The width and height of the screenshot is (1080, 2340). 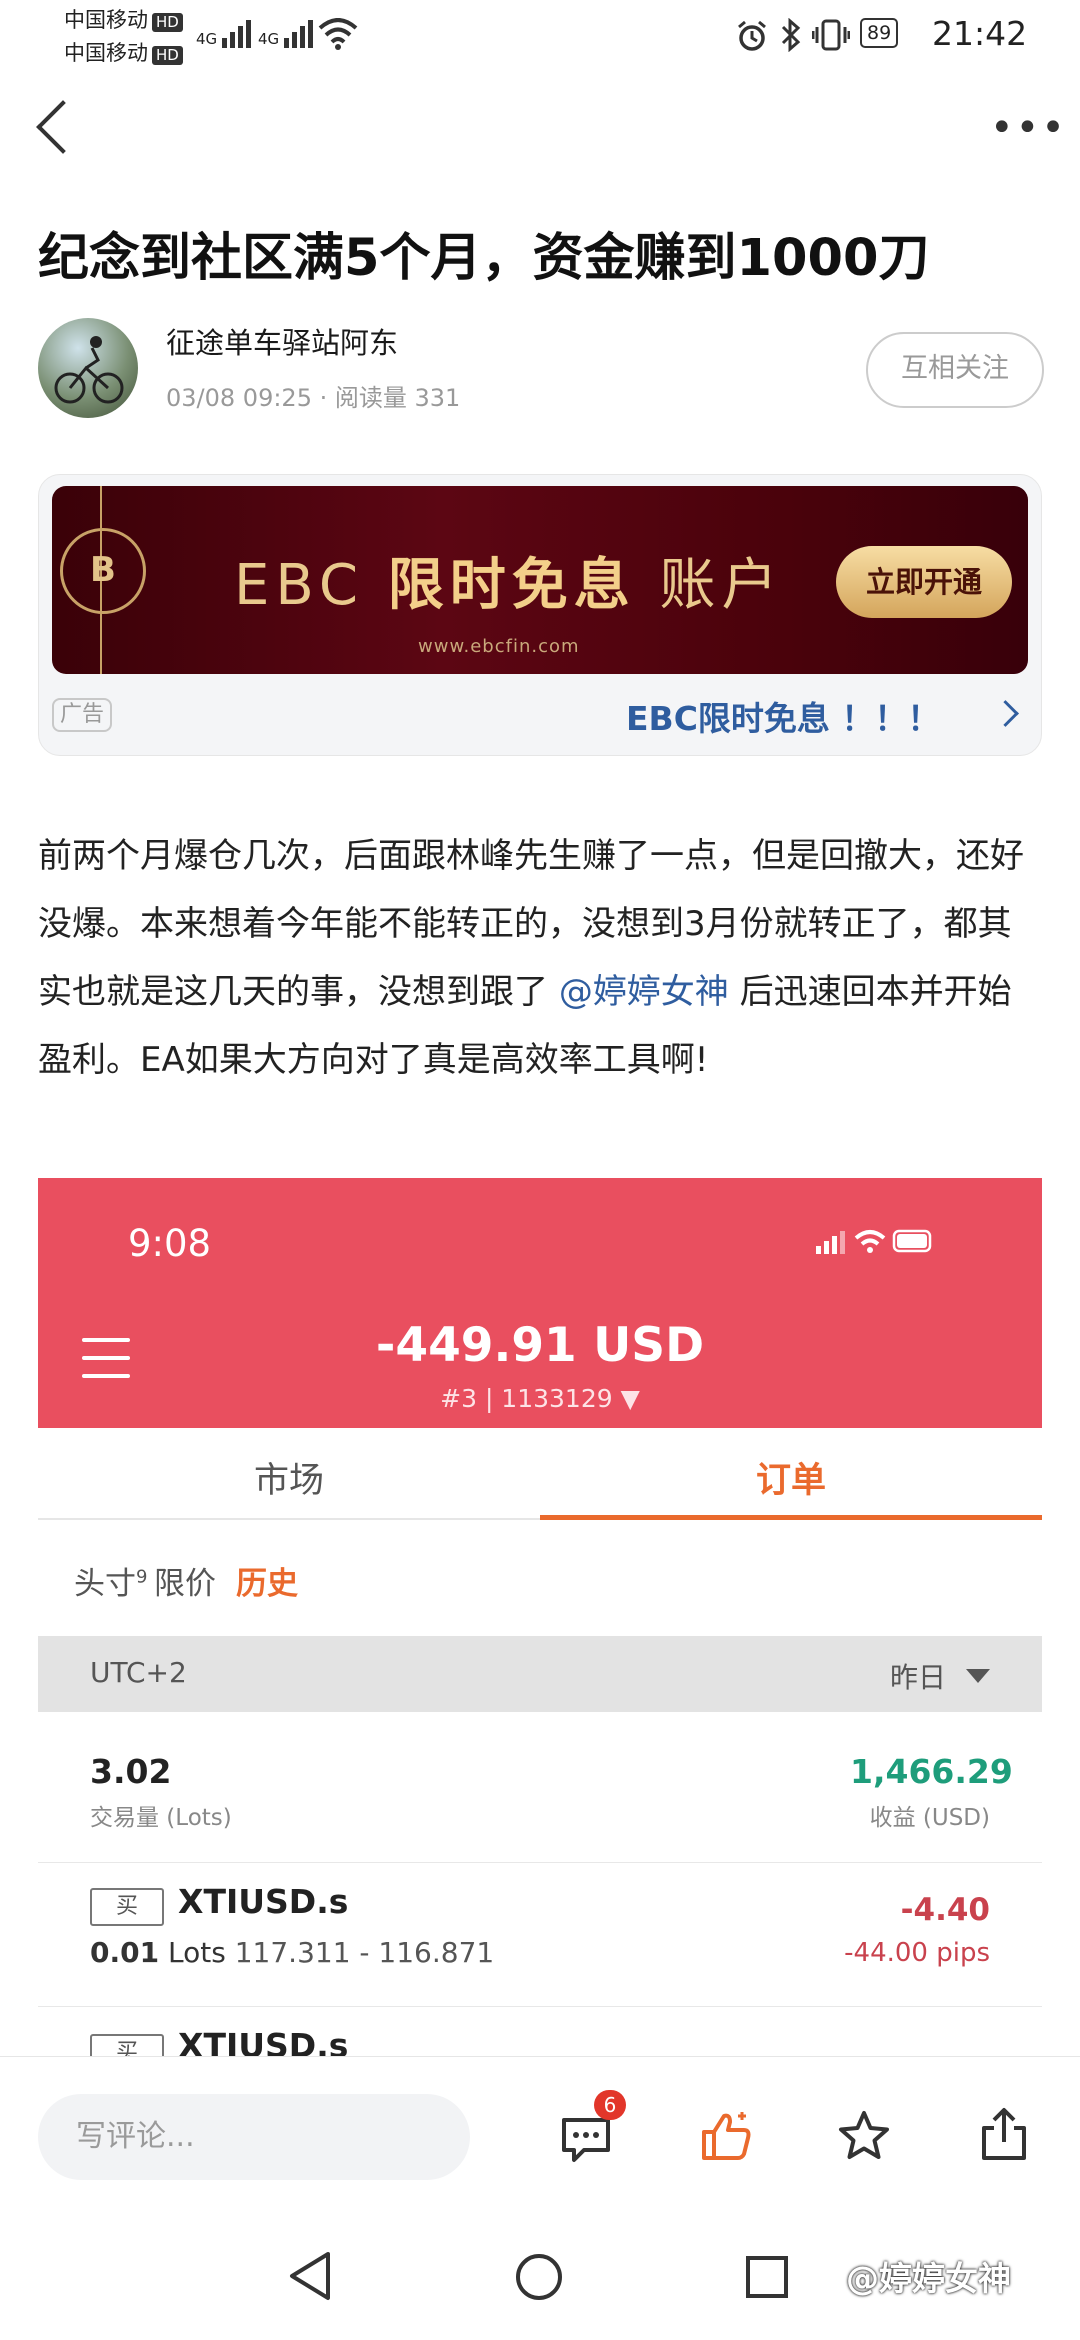 I want to click on comment-count-badge: 6, so click(x=610, y=2105).